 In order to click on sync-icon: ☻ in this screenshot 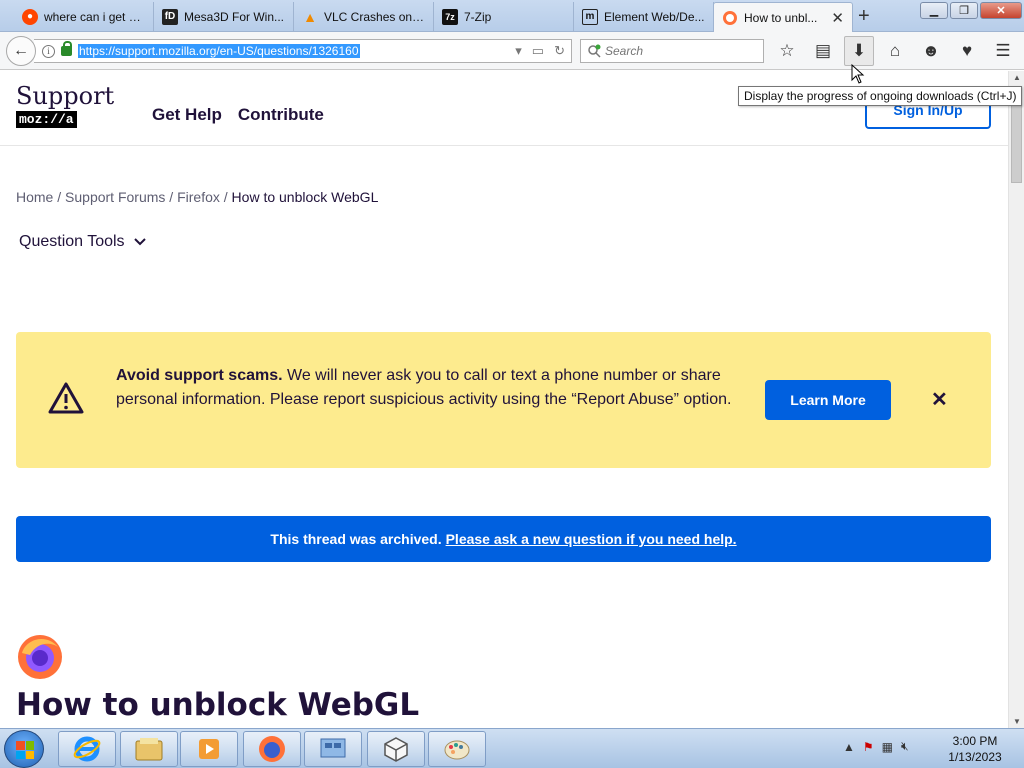, I will do `click(931, 51)`.